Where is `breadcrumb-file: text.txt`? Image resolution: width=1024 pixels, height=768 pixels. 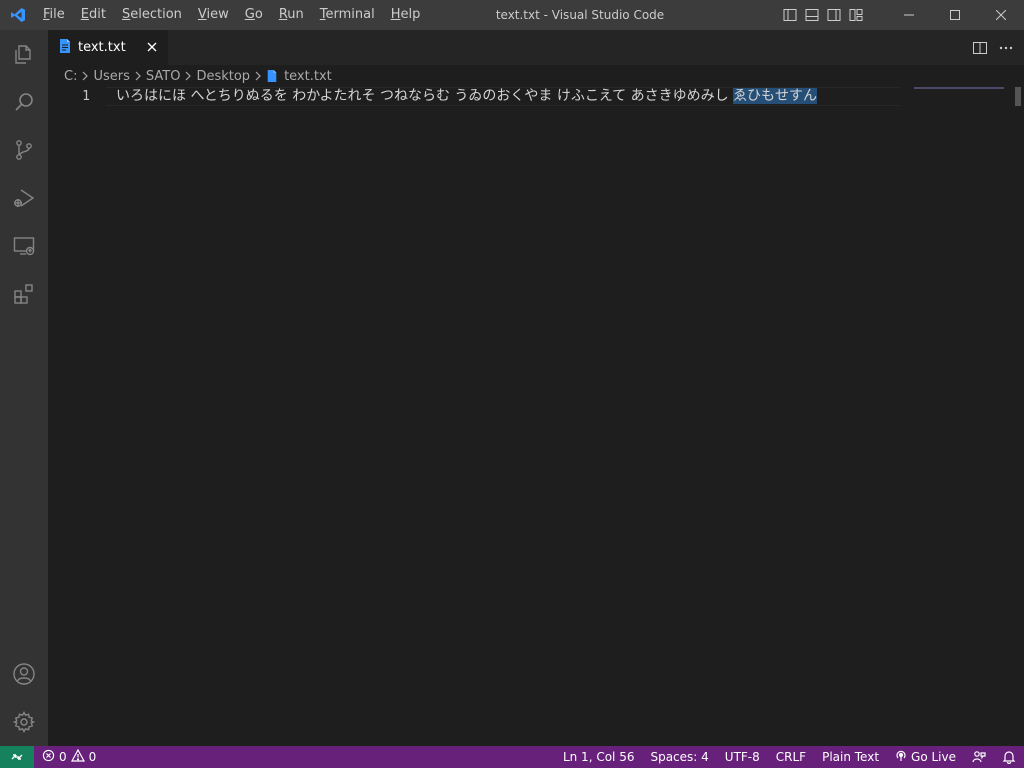
breadcrumb-file: text.txt is located at coordinates (308, 76).